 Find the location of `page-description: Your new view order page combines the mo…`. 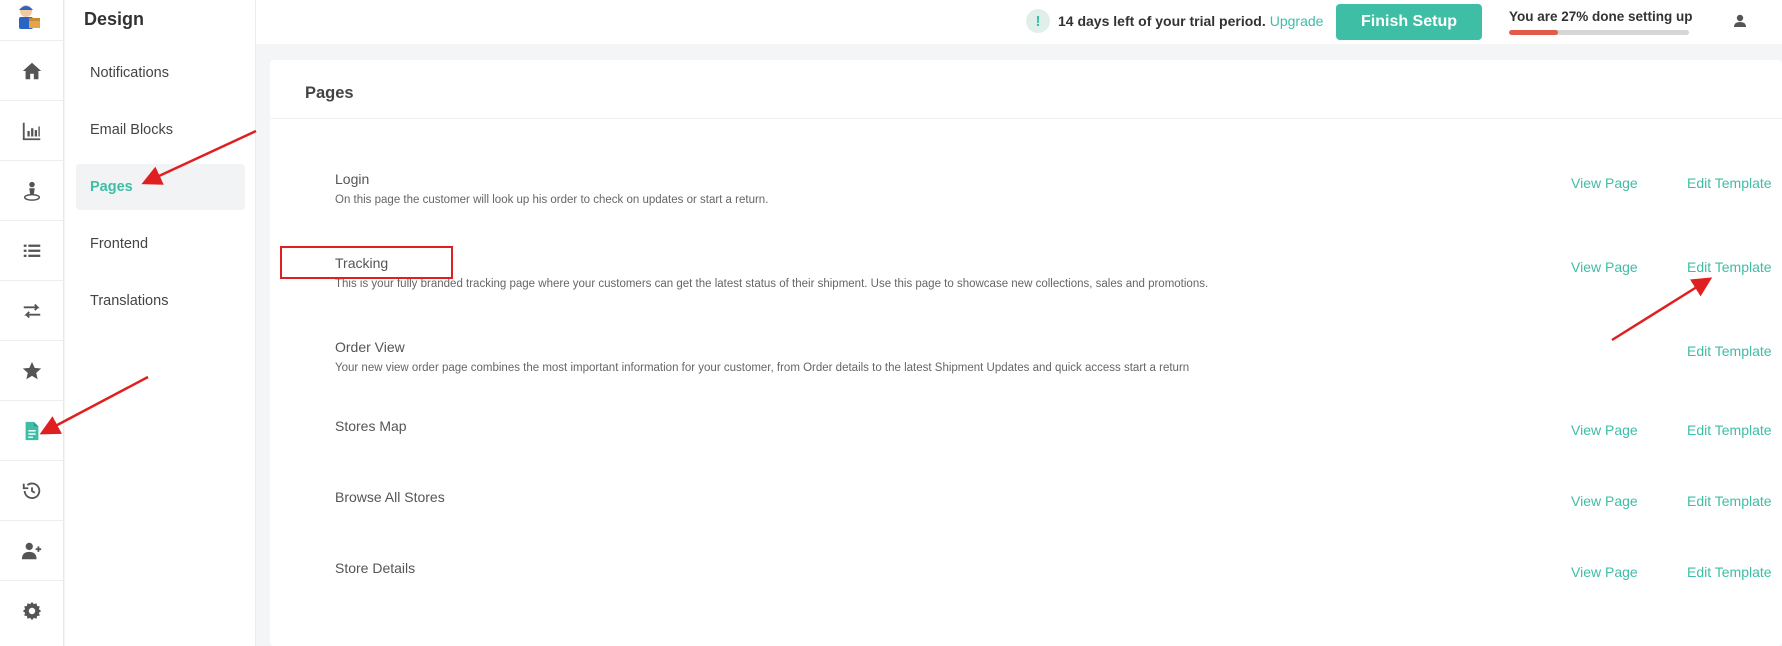

page-description: Your new view order page combines the mo… is located at coordinates (762, 368).